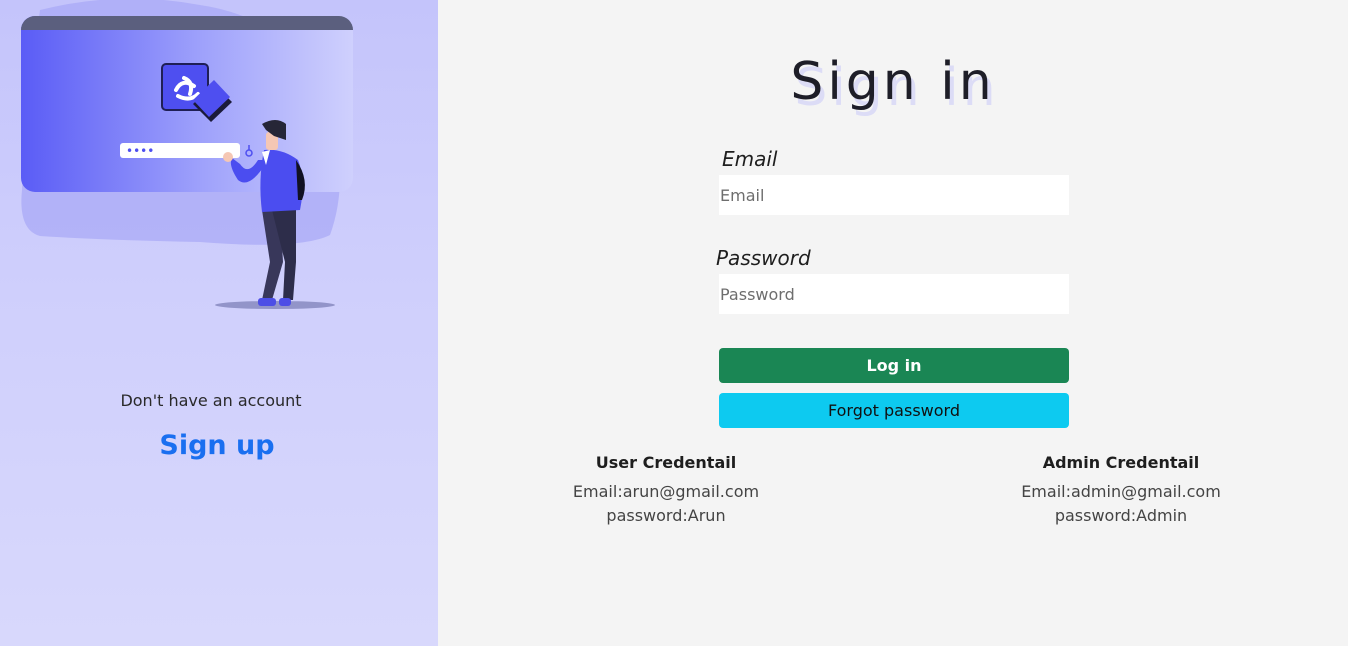 The width and height of the screenshot is (1348, 646). What do you see at coordinates (894, 410) in the screenshot?
I see `forgot-password-button: Forgot password` at bounding box center [894, 410].